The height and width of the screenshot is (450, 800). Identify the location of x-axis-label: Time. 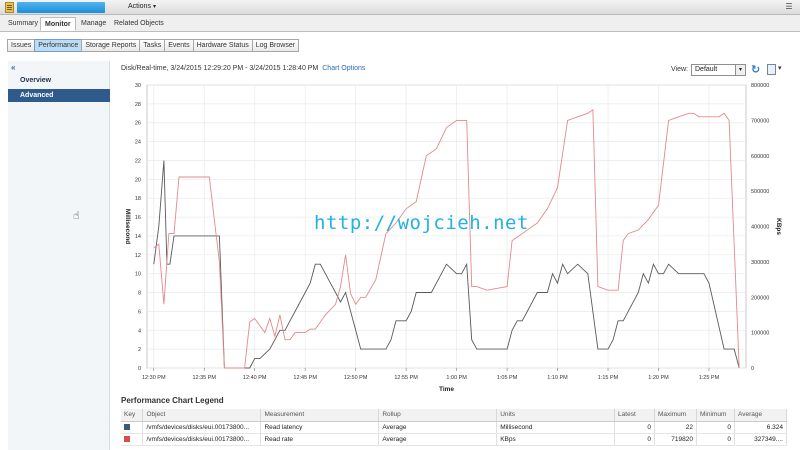
(446, 389).